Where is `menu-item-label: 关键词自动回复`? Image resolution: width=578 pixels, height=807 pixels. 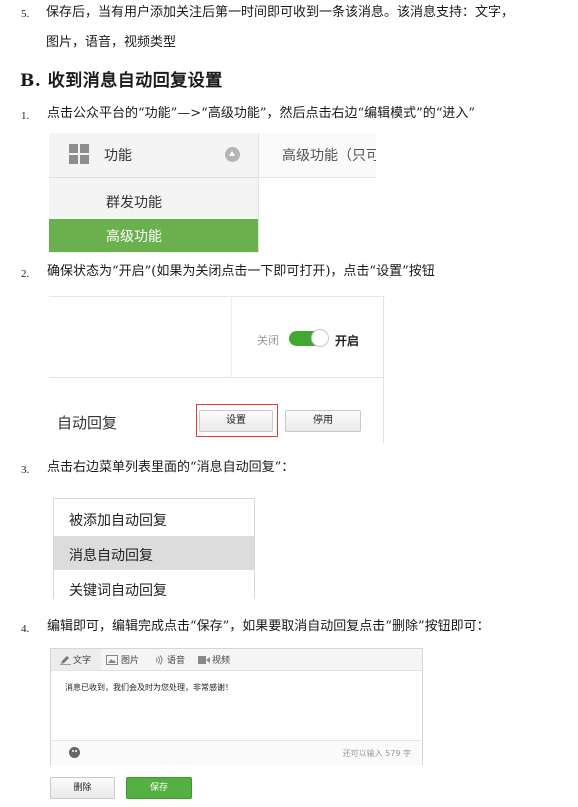
menu-item-label: 关键词自动回复 is located at coordinates (118, 591).